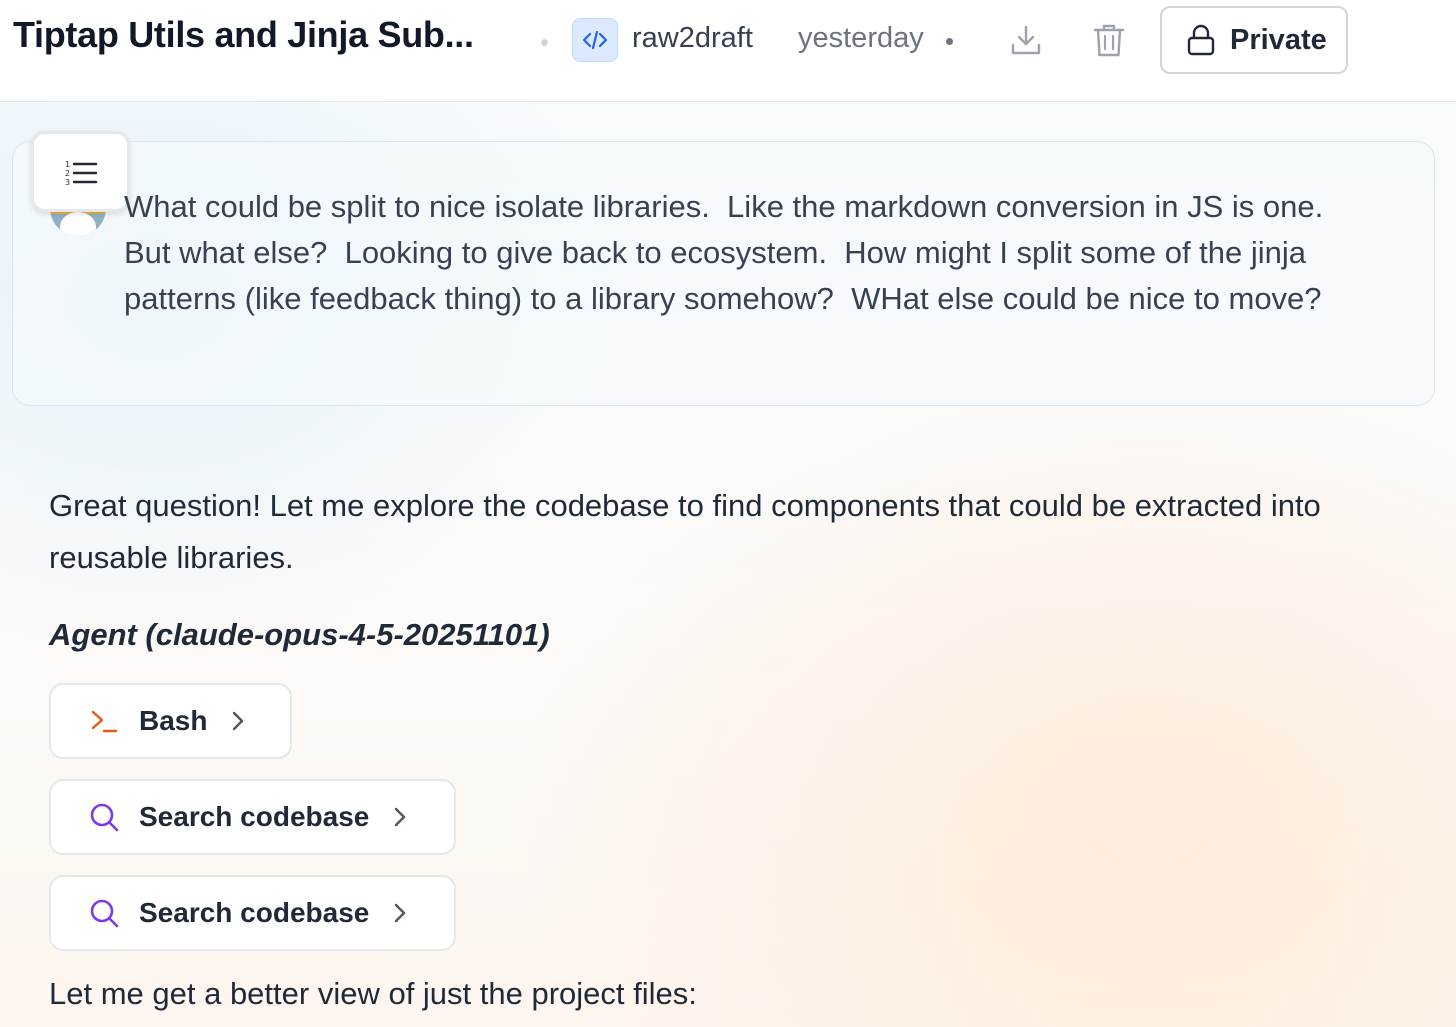  I want to click on visibility-label: Private, so click(1278, 39).